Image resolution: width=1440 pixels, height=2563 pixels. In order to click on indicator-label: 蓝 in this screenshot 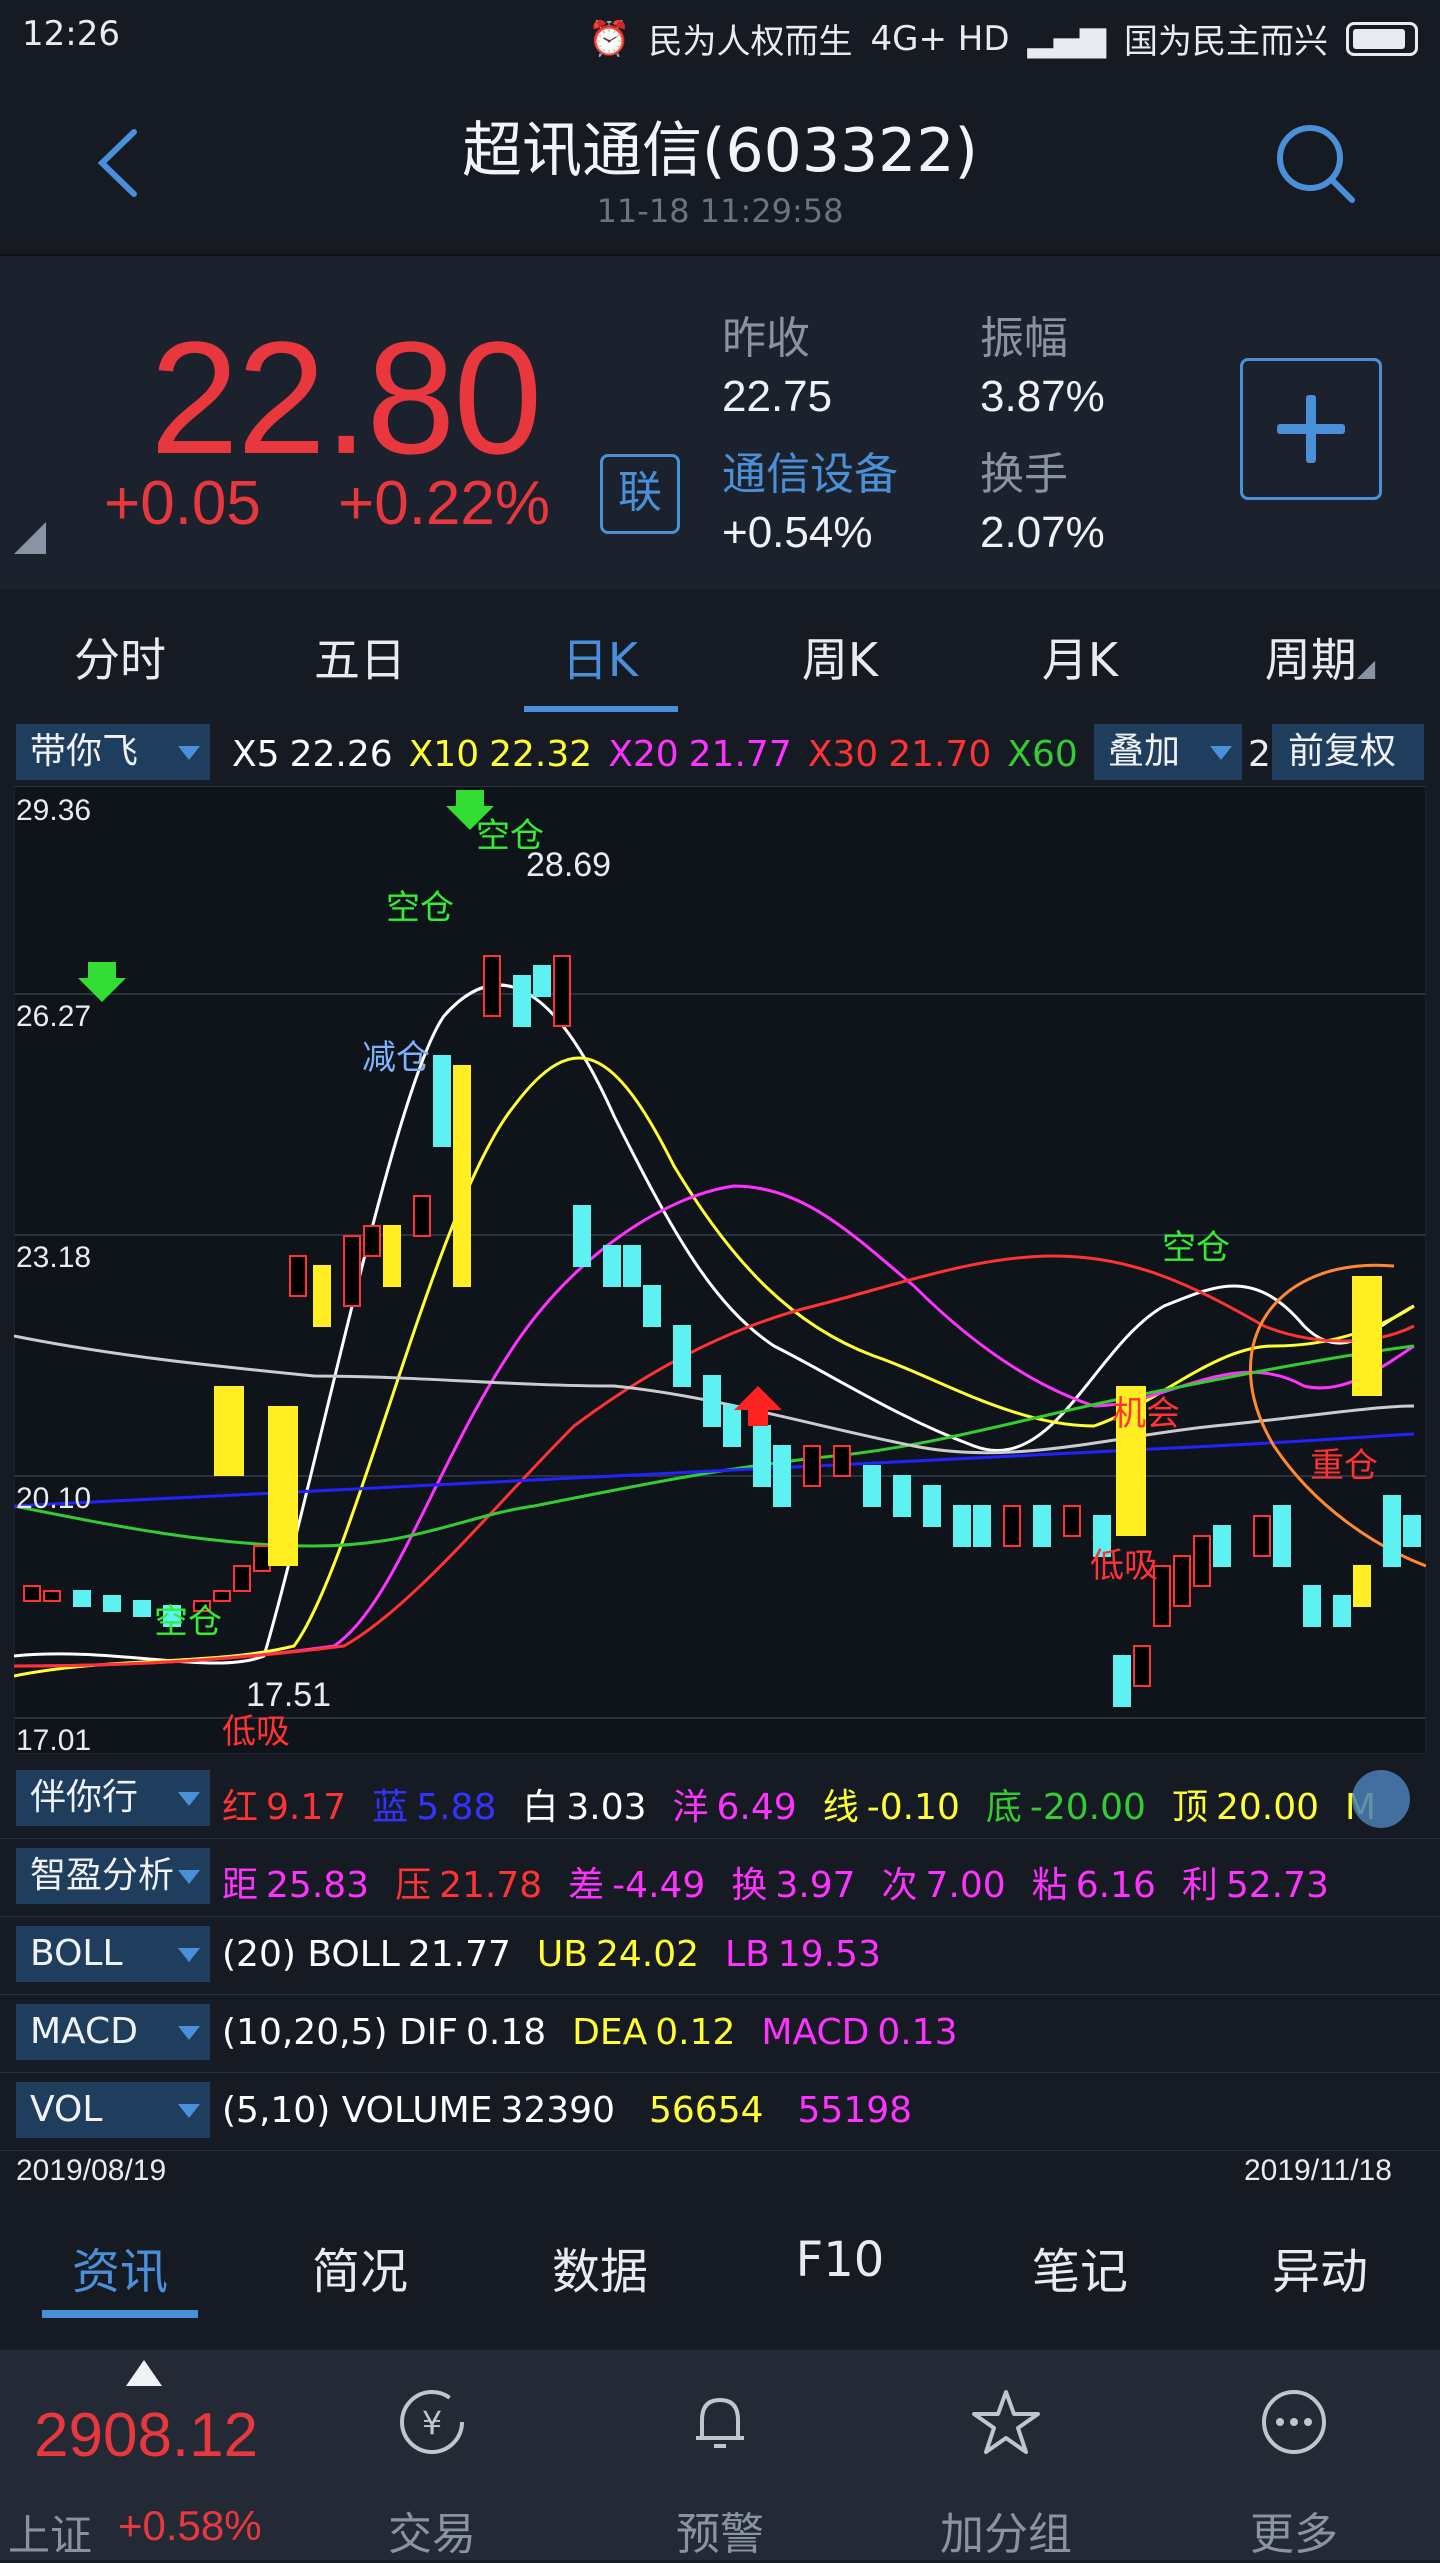, I will do `click(390, 1807)`.